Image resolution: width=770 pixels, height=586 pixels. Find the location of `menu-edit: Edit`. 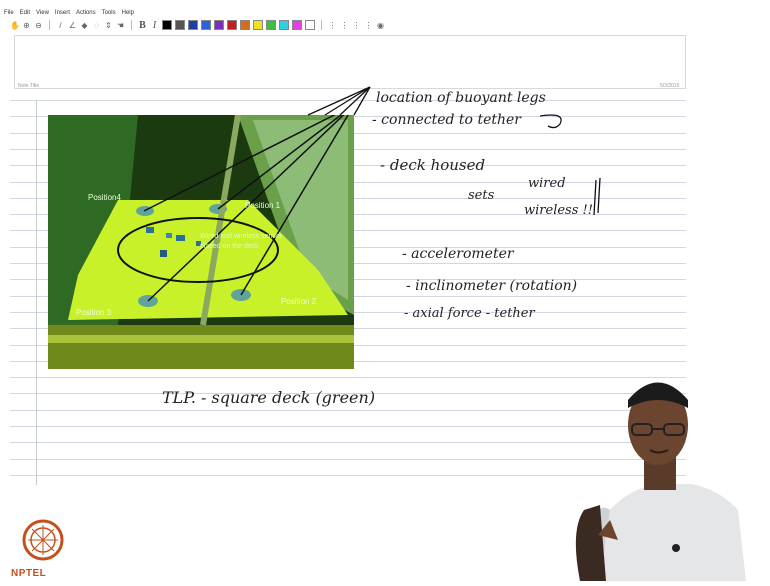

menu-edit: Edit is located at coordinates (25, 13).